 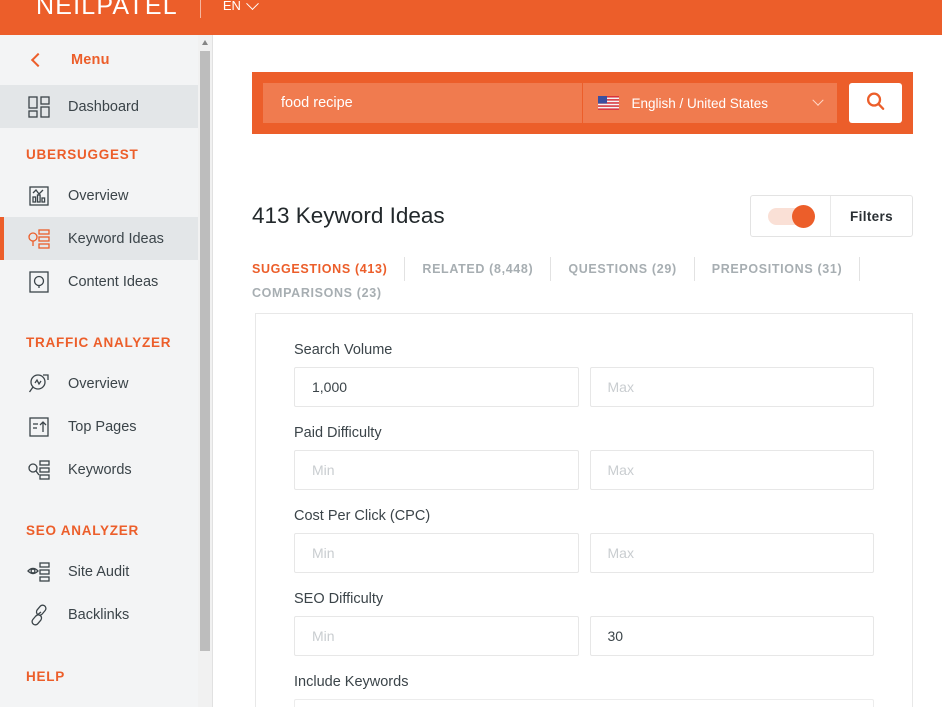 I want to click on seo-difficulty-row, so click(x=584, y=636).